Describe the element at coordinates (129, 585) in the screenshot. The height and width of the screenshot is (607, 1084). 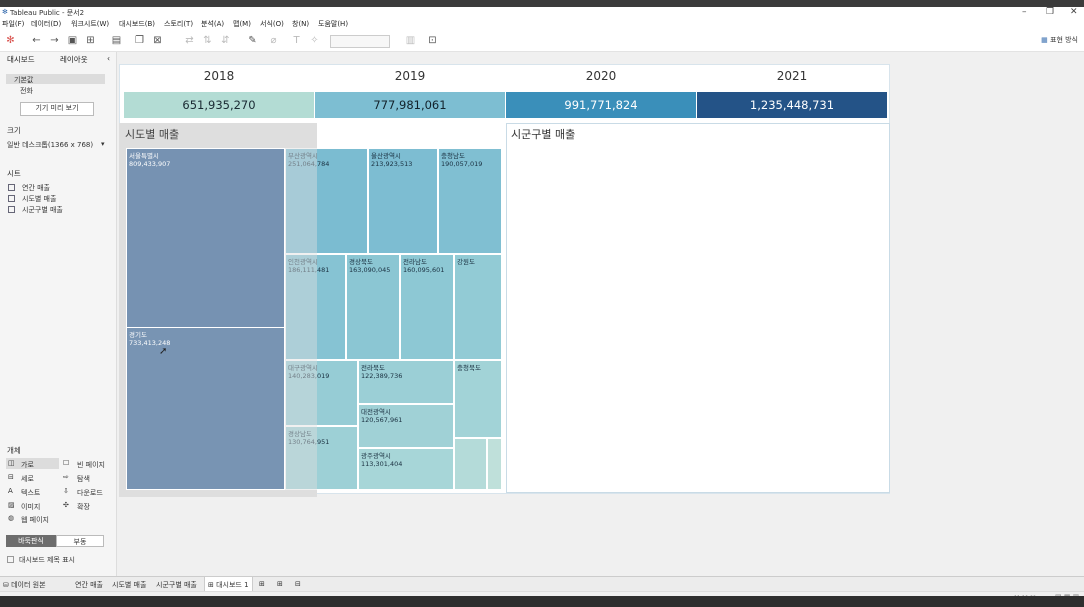
I see `tab-sido-sales: 시도별 매출` at that location.